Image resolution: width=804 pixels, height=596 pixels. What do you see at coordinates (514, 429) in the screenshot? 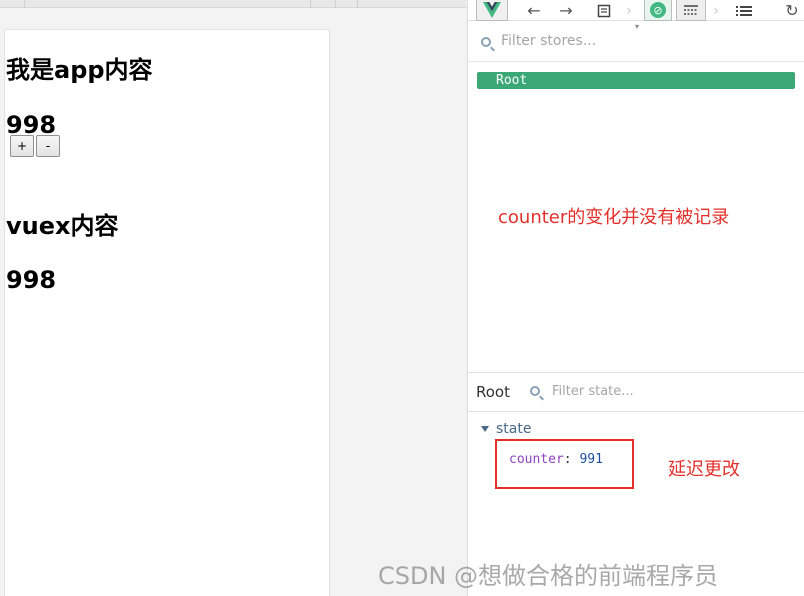
I see `state-section-label: state` at bounding box center [514, 429].